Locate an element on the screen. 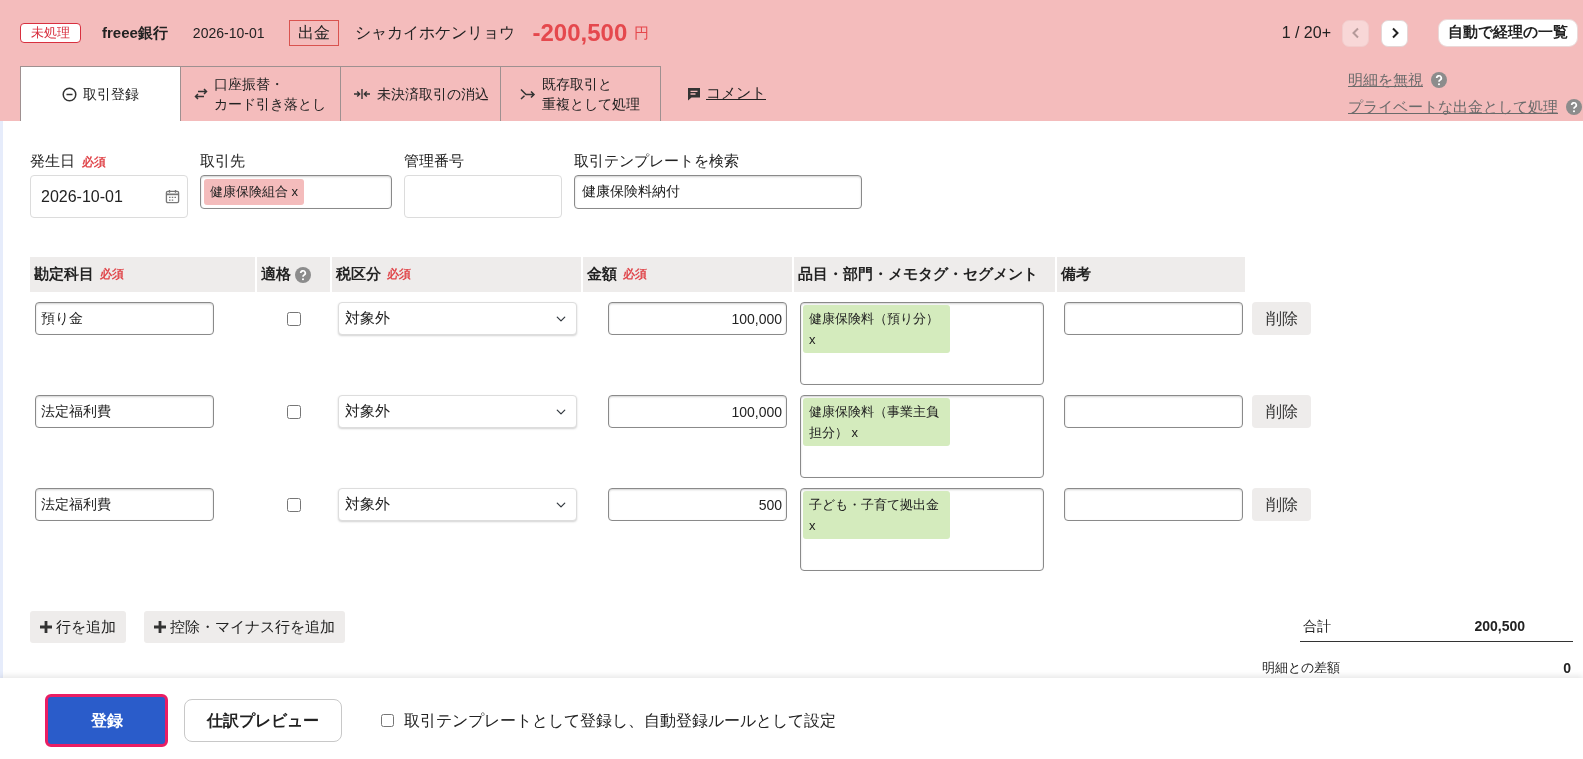  account-field: 預り金 is located at coordinates (124, 318).